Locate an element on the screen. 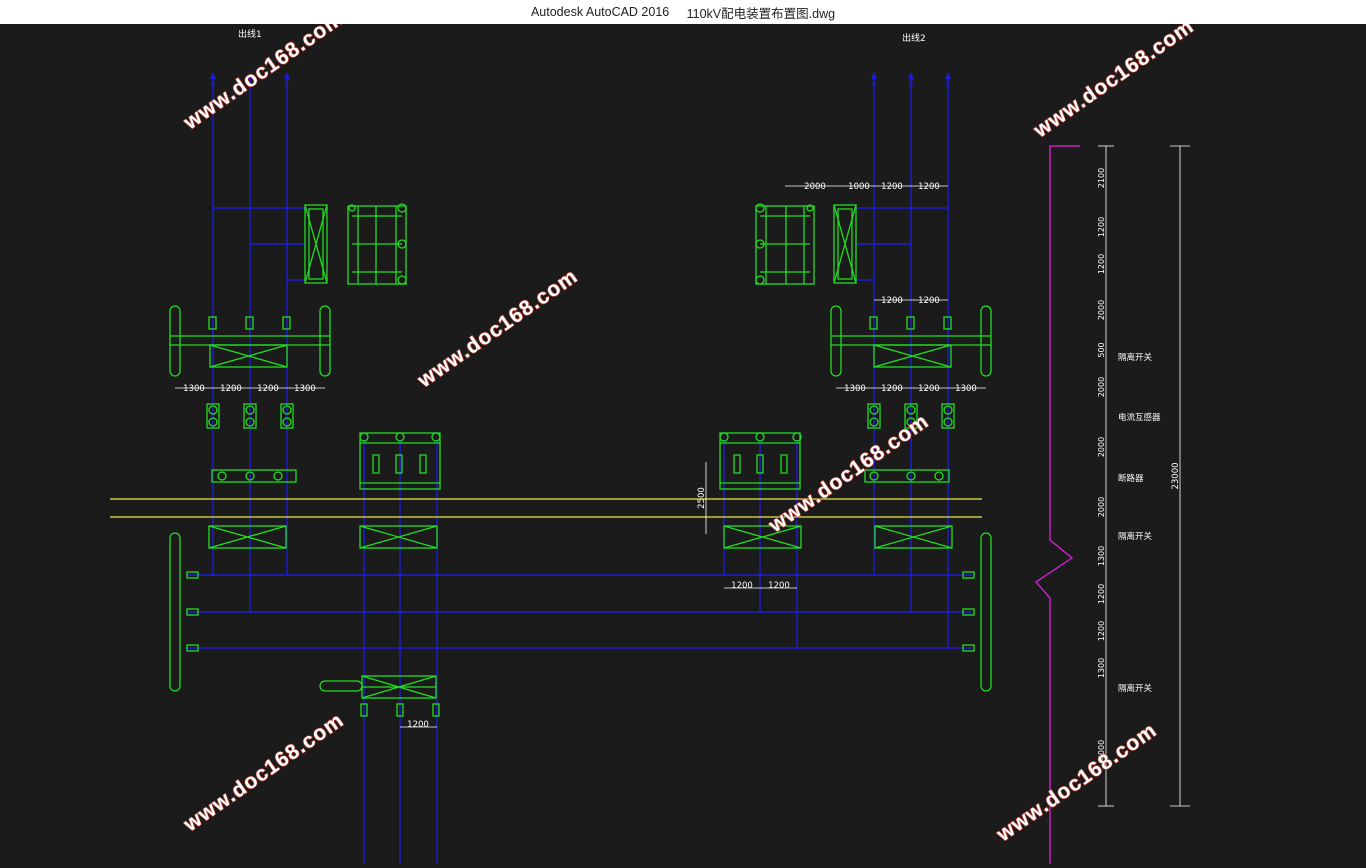  svg-text: 23000 is located at coordinates (1176, 475).